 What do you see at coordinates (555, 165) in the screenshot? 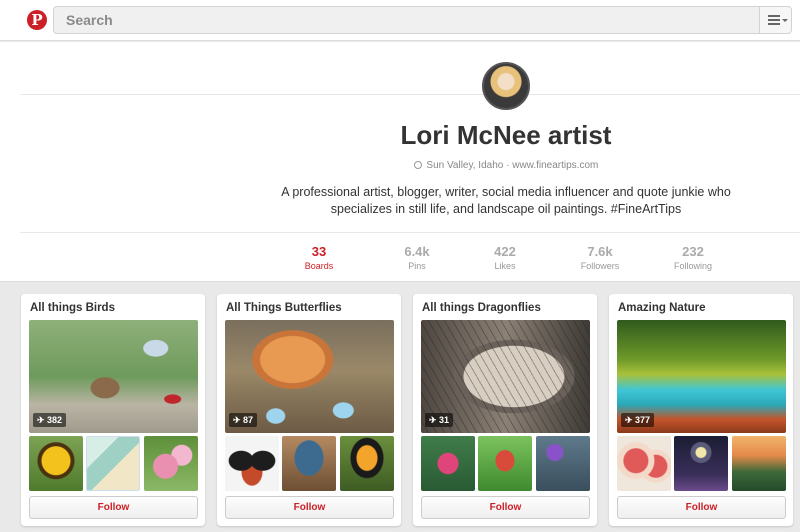
I see `profile-website-link: www.fineartips.com` at bounding box center [555, 165].